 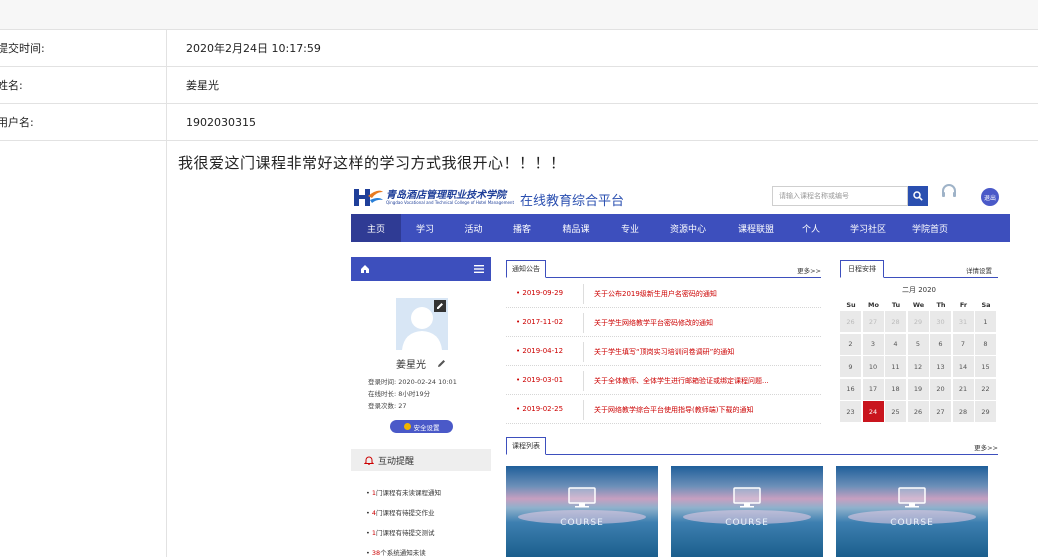 What do you see at coordinates (376, 228) in the screenshot?
I see `nav-home: 主页` at bounding box center [376, 228].